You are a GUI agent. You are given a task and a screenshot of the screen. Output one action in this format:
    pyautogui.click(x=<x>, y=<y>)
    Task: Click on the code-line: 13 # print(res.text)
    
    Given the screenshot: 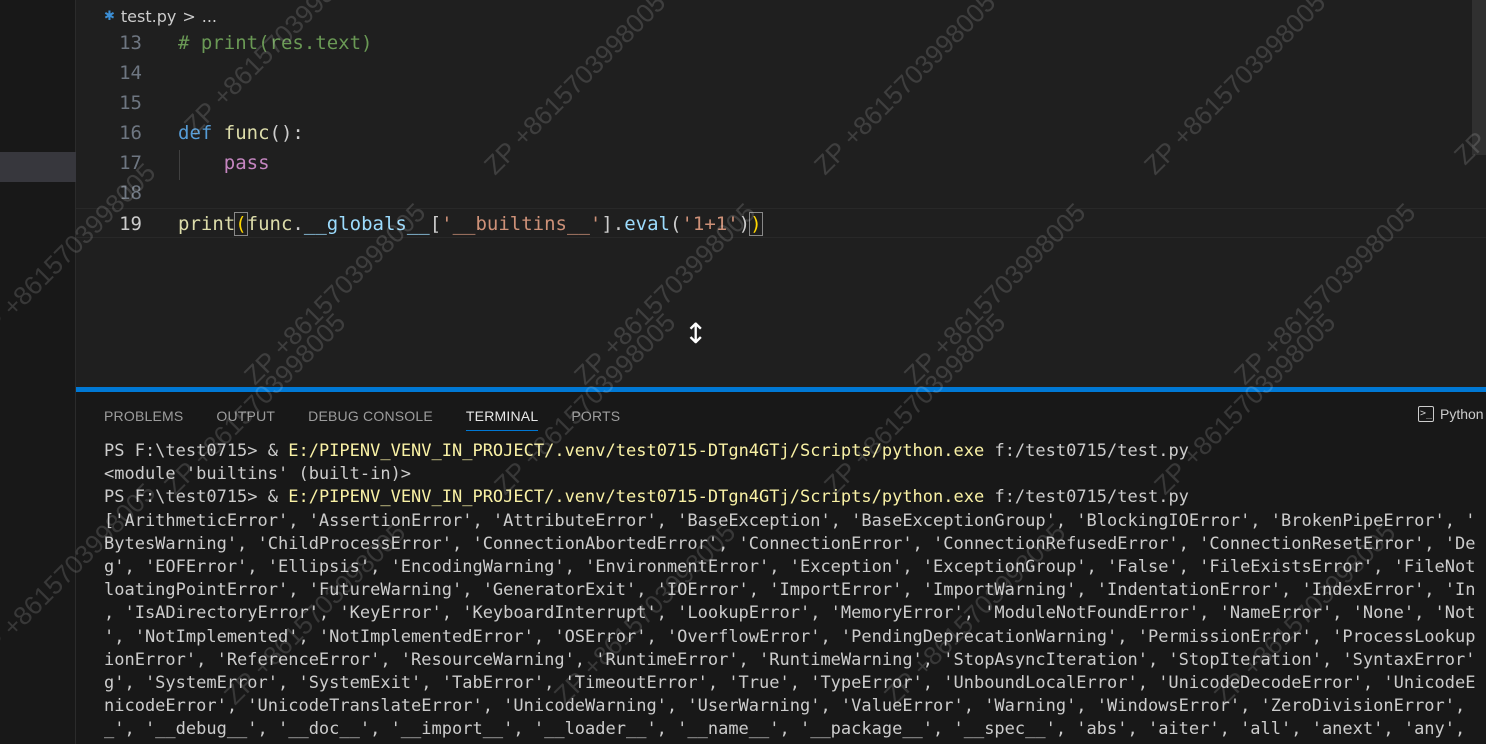 What is the action you would take?
    pyautogui.click(x=781, y=43)
    